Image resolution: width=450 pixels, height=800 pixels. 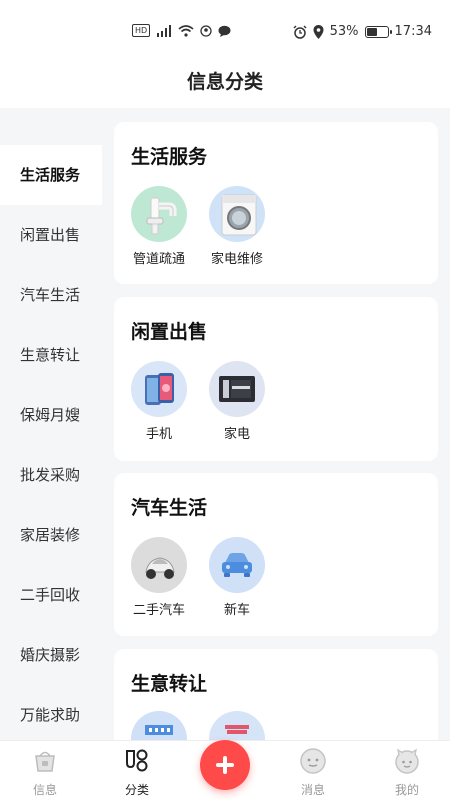 I want to click on used-car-icon, so click(x=159, y=565).